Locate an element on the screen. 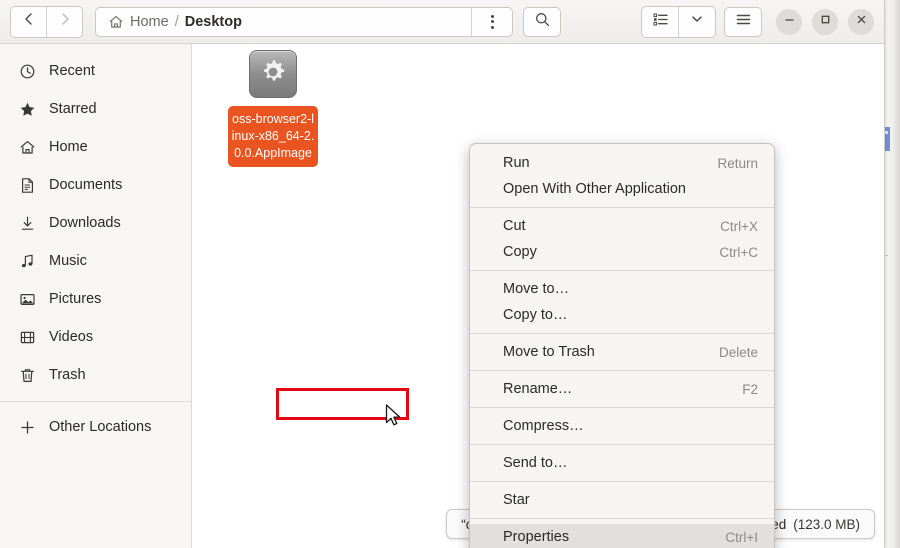 This screenshot has width=900, height=548. search-button is located at coordinates (542, 21).